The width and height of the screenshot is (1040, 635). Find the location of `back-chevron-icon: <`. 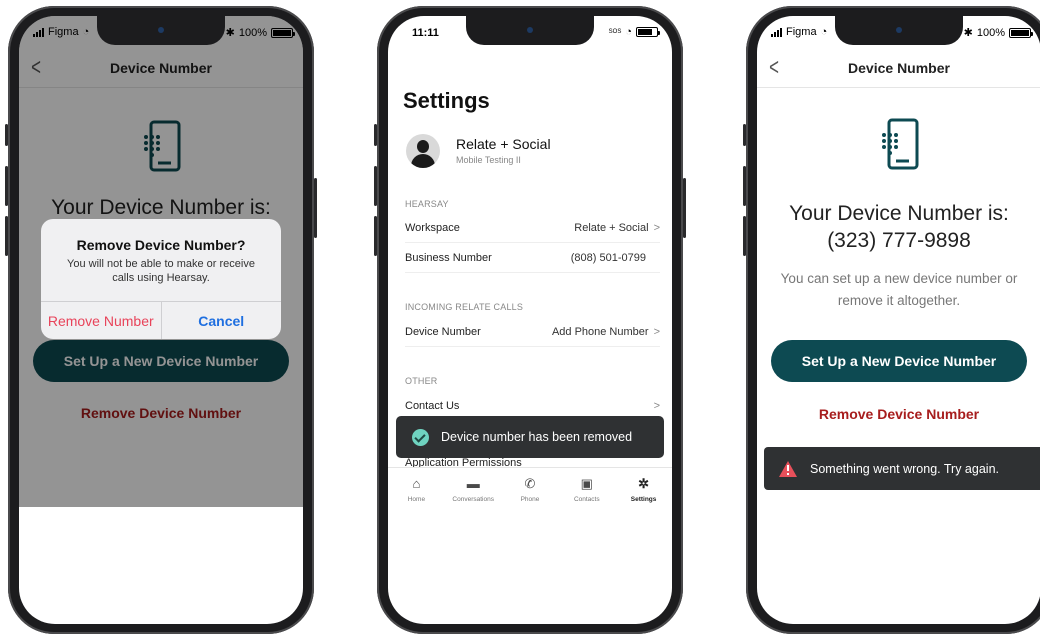

back-chevron-icon: < is located at coordinates (774, 68).